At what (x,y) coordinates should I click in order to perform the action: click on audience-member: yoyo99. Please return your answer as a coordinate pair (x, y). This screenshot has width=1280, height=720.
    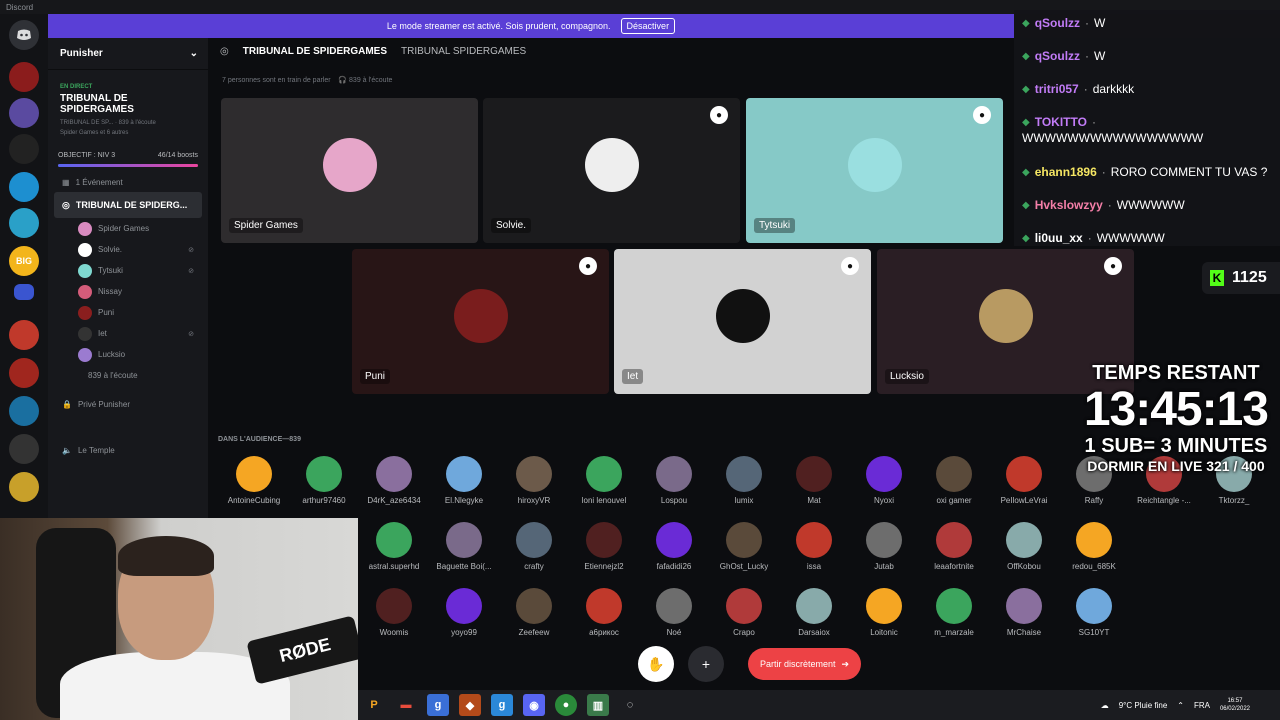
    Looking at the image, I should click on (464, 618).